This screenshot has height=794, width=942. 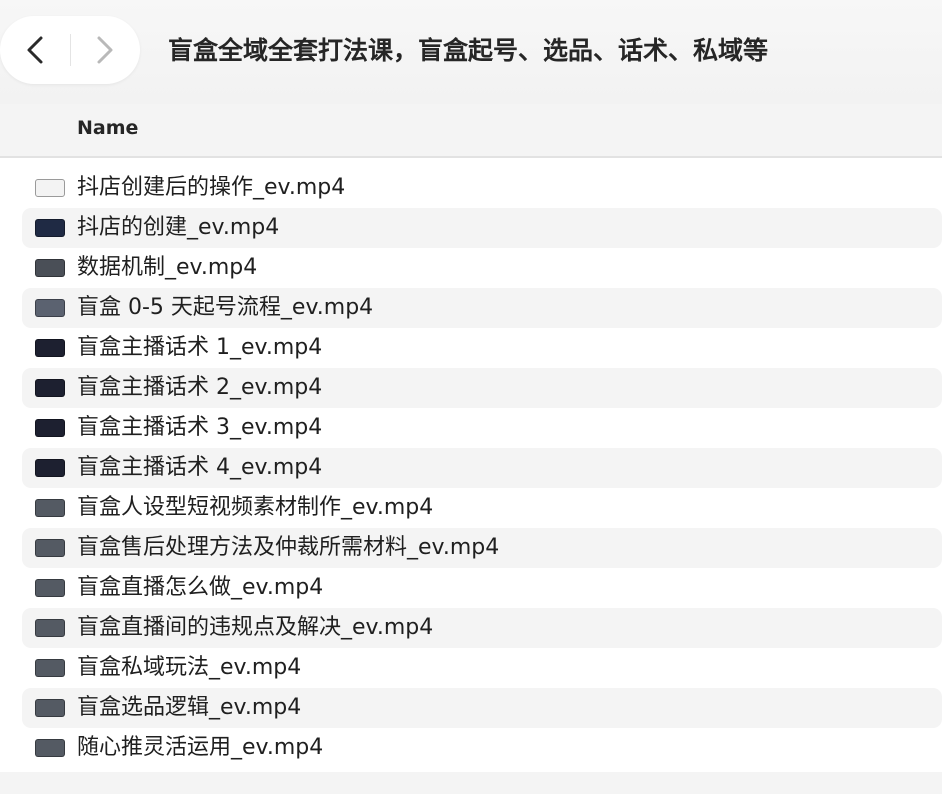 I want to click on file-name: 抖店创建后的操作_ev.mp4, so click(x=211, y=187).